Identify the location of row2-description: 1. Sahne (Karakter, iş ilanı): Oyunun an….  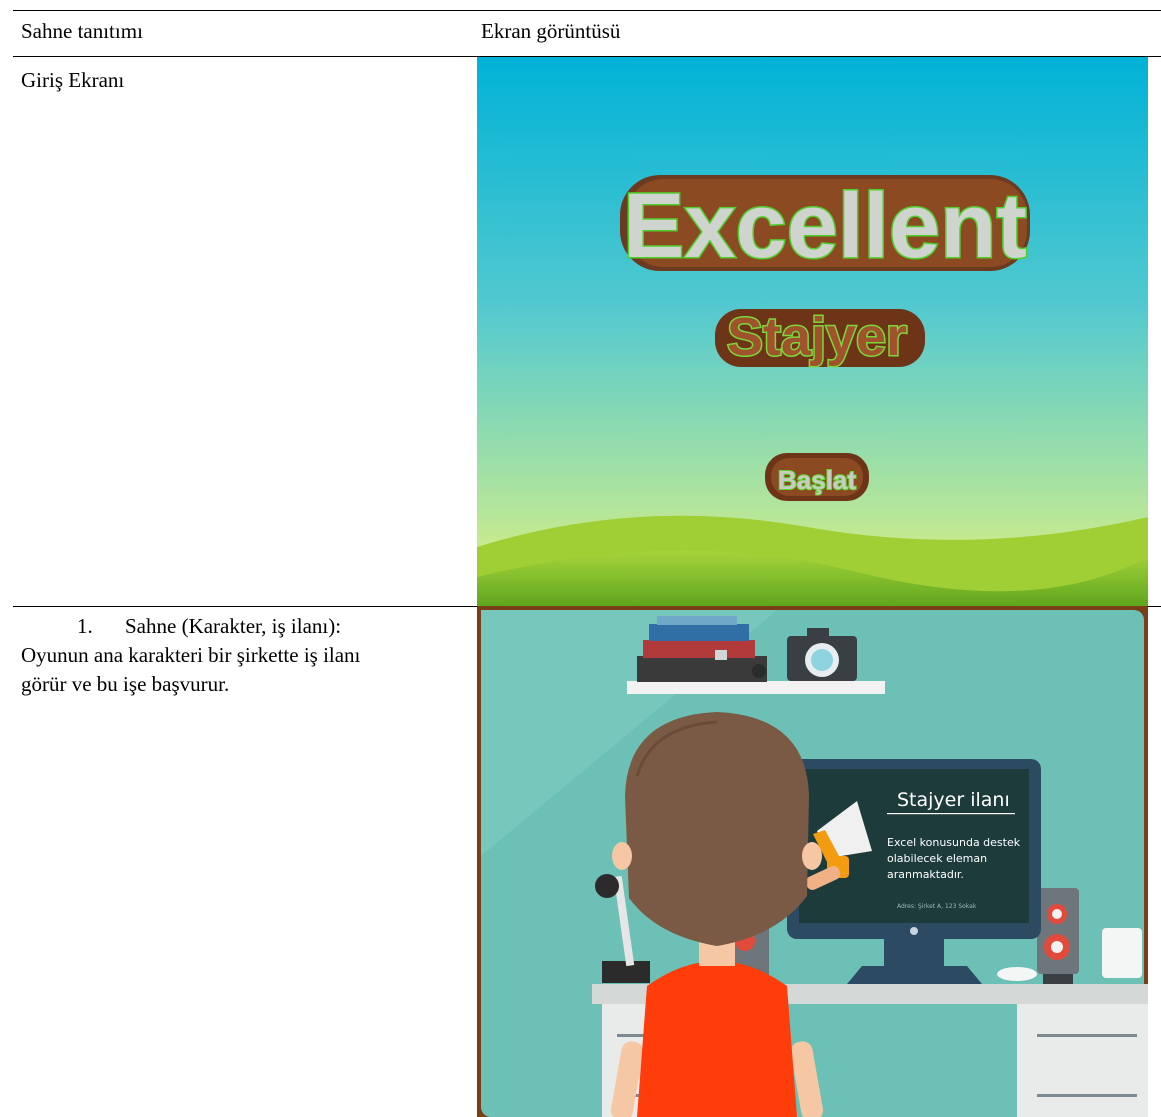
(246, 655).